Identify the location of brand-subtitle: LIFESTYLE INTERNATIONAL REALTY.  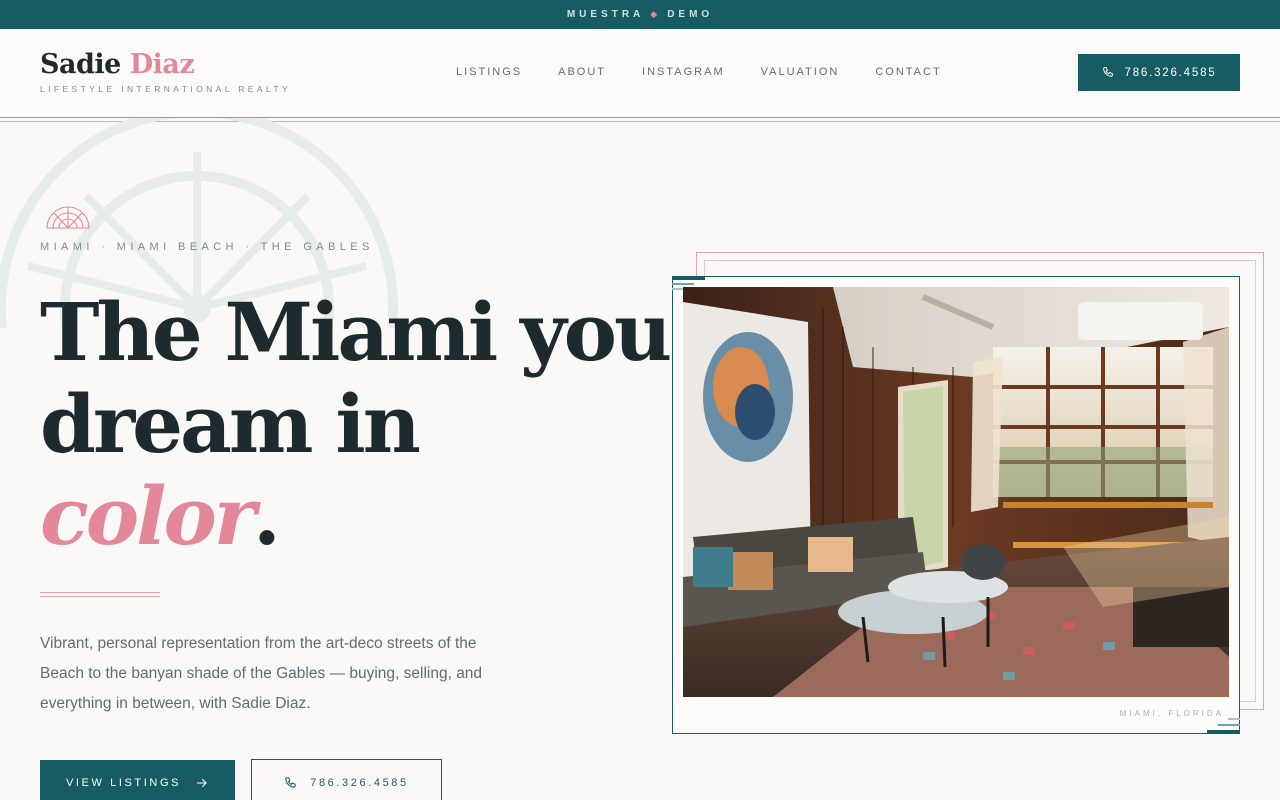
(166, 89).